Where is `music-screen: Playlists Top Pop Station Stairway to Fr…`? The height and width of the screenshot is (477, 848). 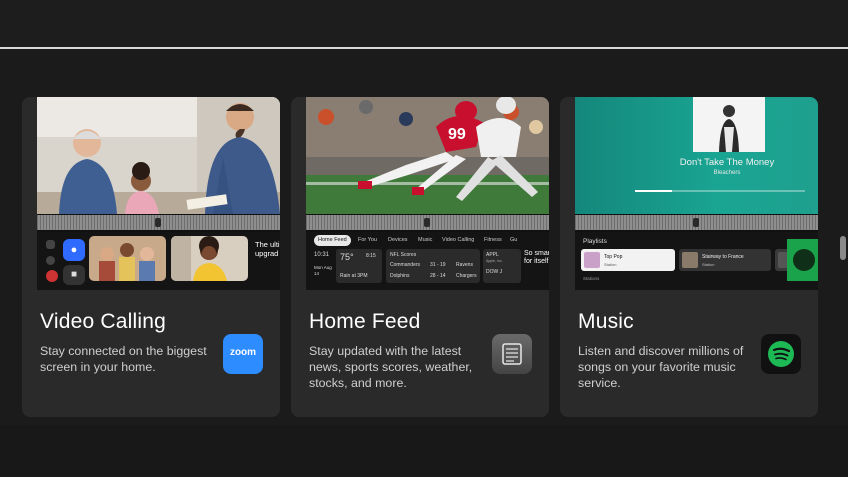
music-screen: Playlists Top Pop Station Stairway to Fr… is located at coordinates (696, 261).